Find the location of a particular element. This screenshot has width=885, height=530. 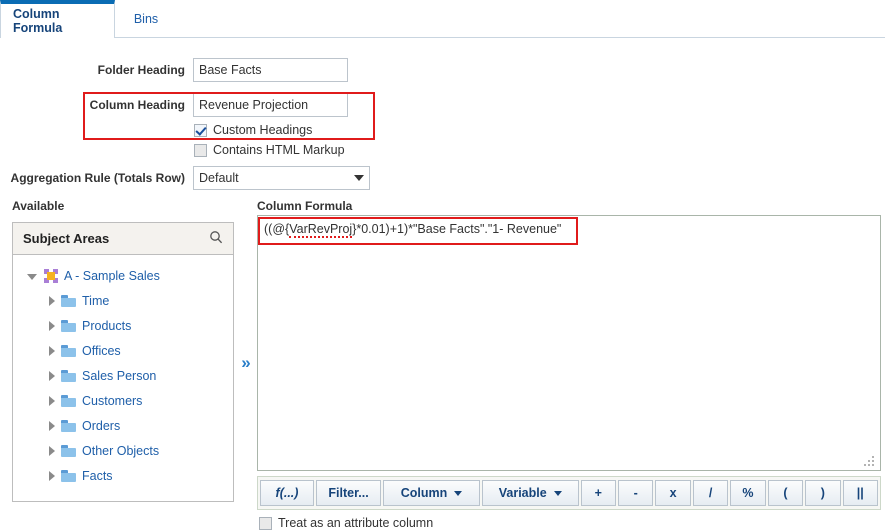

tree-node-label: Facts is located at coordinates (97, 475).